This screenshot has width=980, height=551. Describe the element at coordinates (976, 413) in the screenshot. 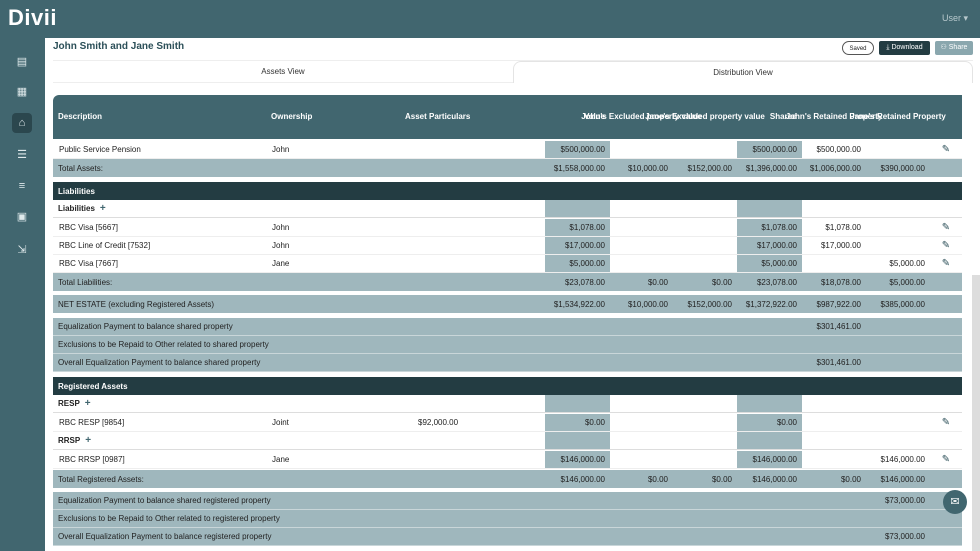

I see `scrollbar` at that location.